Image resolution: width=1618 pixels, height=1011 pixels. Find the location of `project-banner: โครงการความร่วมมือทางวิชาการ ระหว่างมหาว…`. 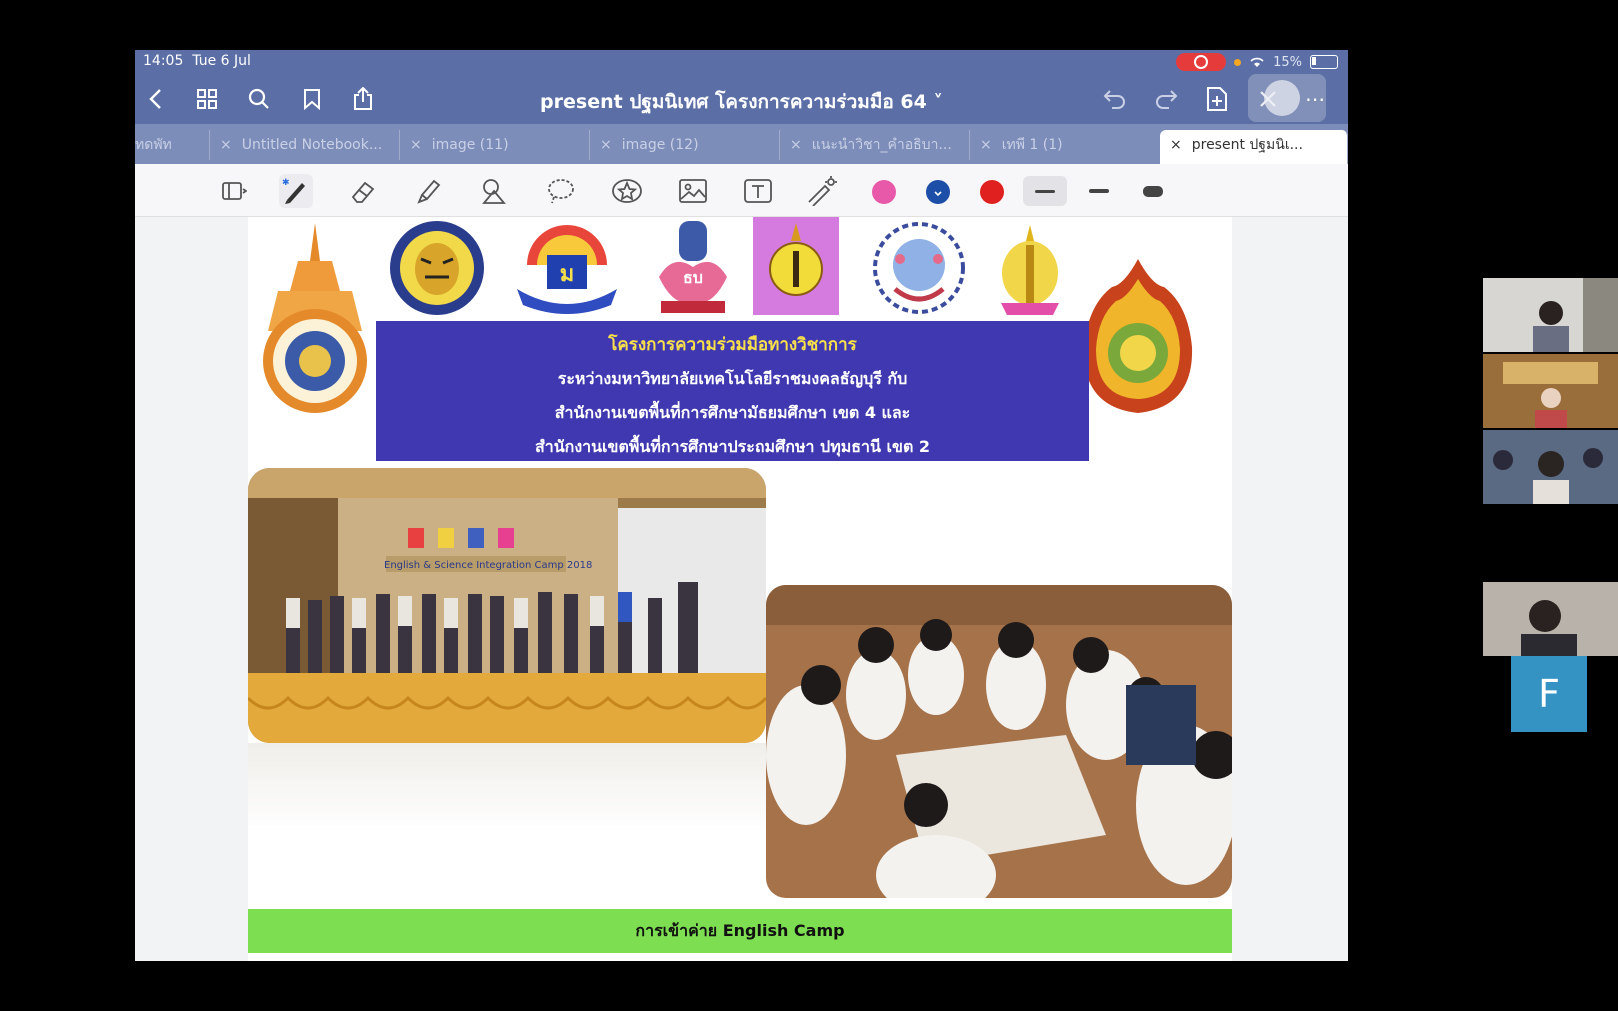

project-banner: โครงการความร่วมมือทางวิชาการ ระหว่างมหาว… is located at coordinates (732, 391).